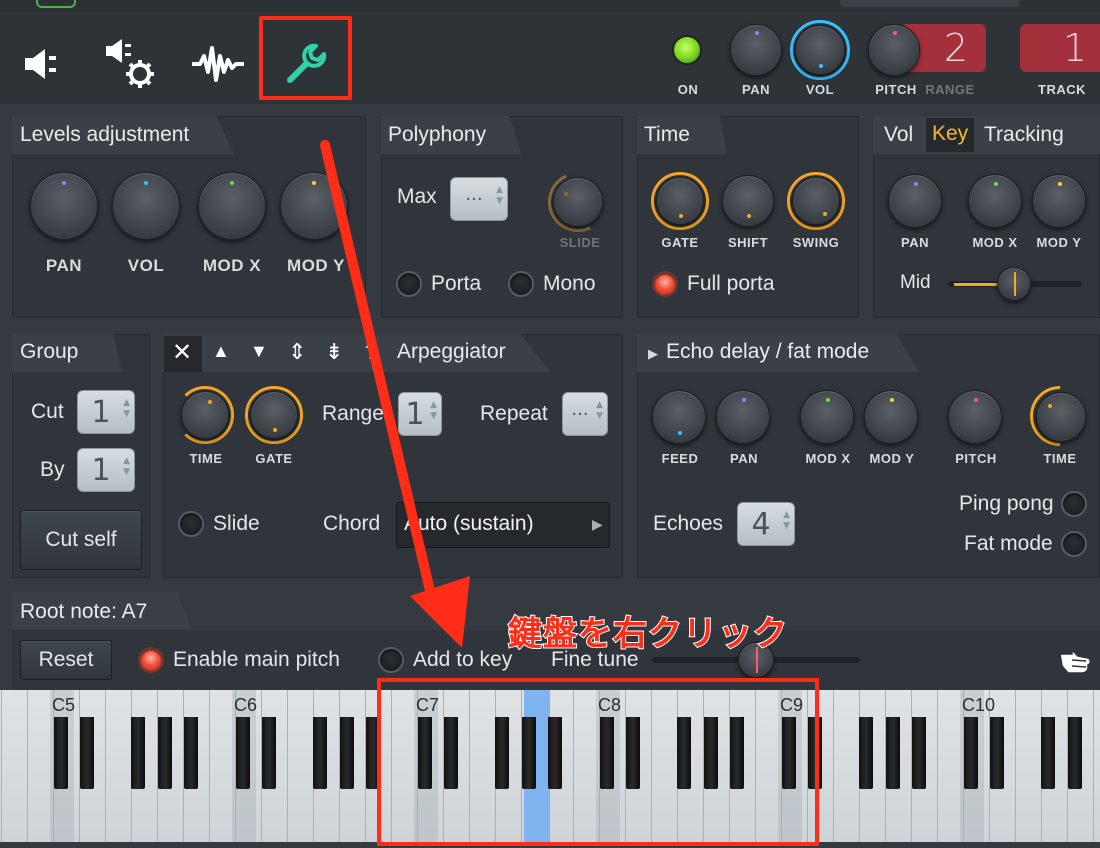  What do you see at coordinates (371, 352) in the screenshot?
I see `arp-random-icon: ?` at bounding box center [371, 352].